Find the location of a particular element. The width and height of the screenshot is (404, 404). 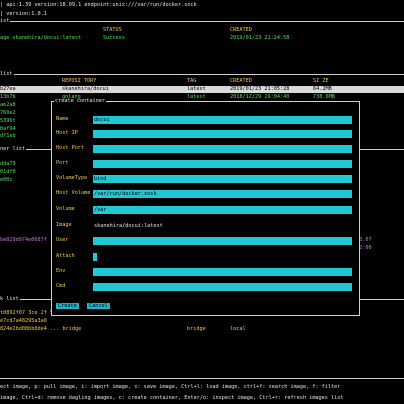

image-row-id: 0af94 is located at coordinates (8, 129).